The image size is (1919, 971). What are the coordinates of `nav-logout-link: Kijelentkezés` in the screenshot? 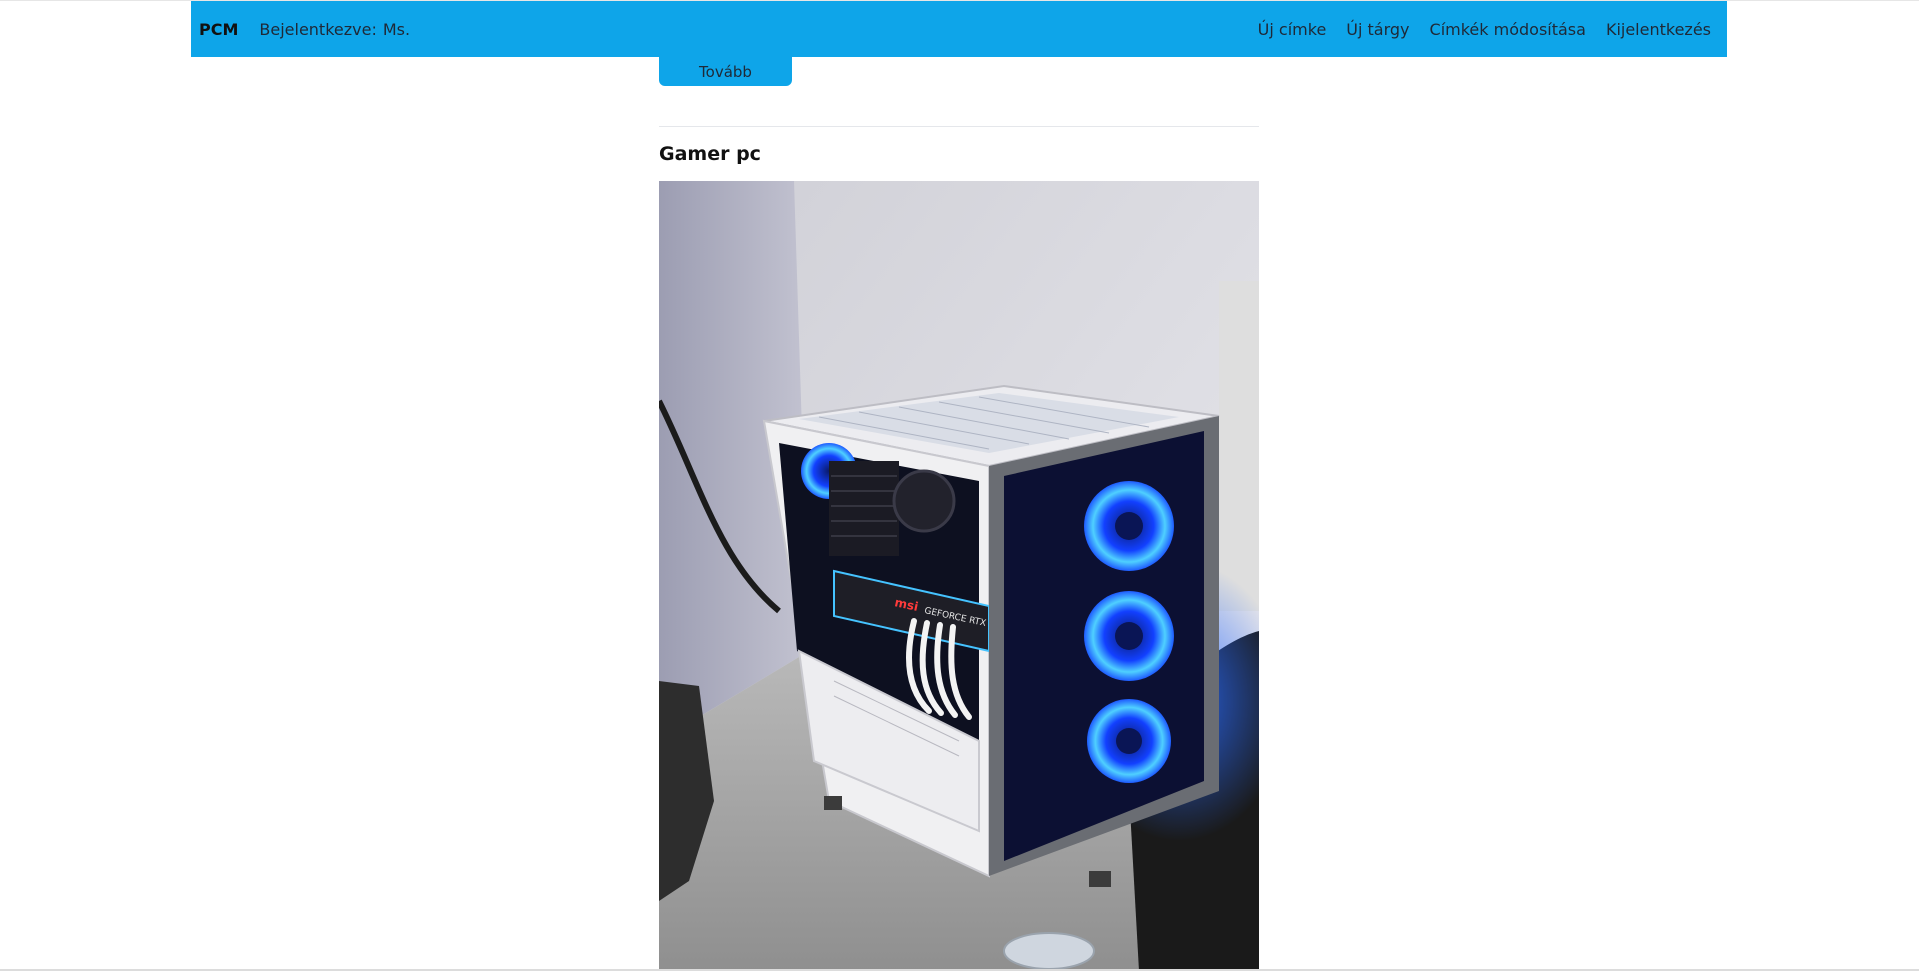 It's located at (1658, 29).